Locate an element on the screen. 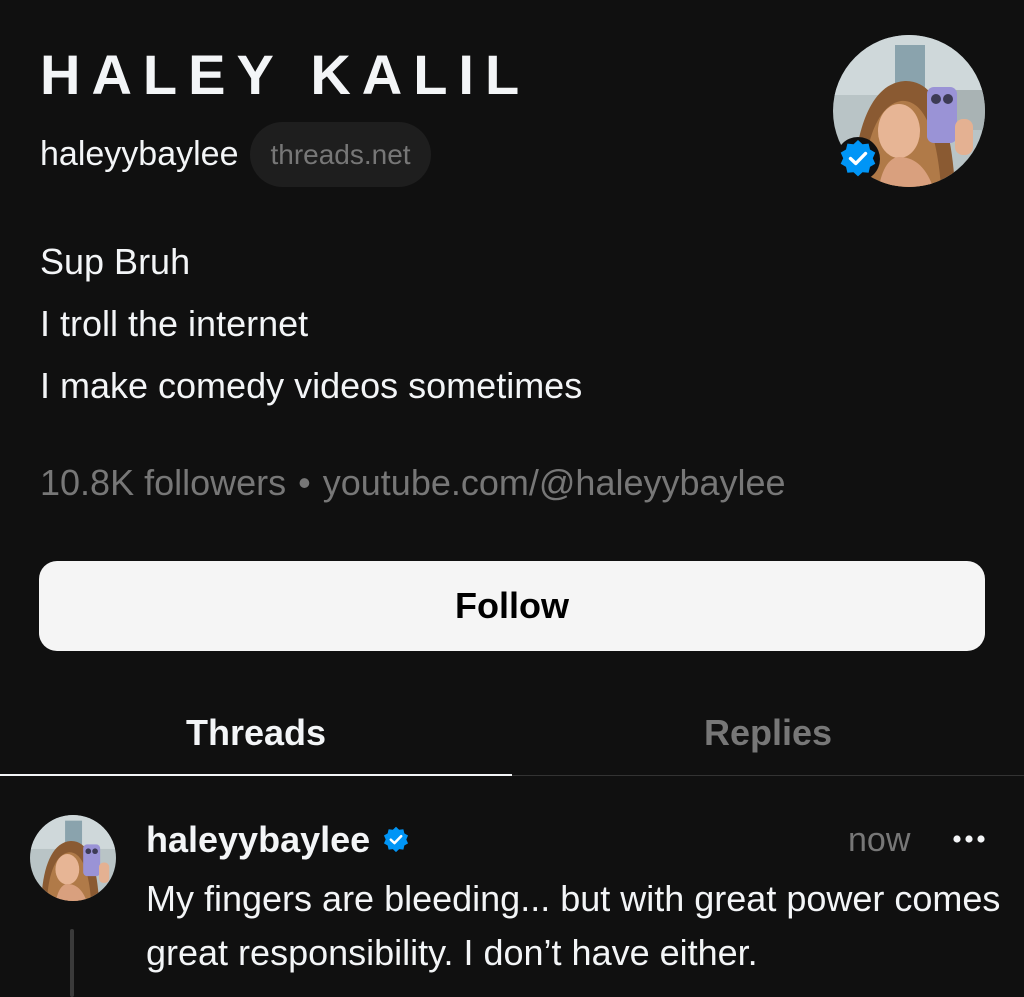 Image resolution: width=1024 pixels, height=997 pixels. profile-tabs: Threads Replies is located at coordinates (512, 734).